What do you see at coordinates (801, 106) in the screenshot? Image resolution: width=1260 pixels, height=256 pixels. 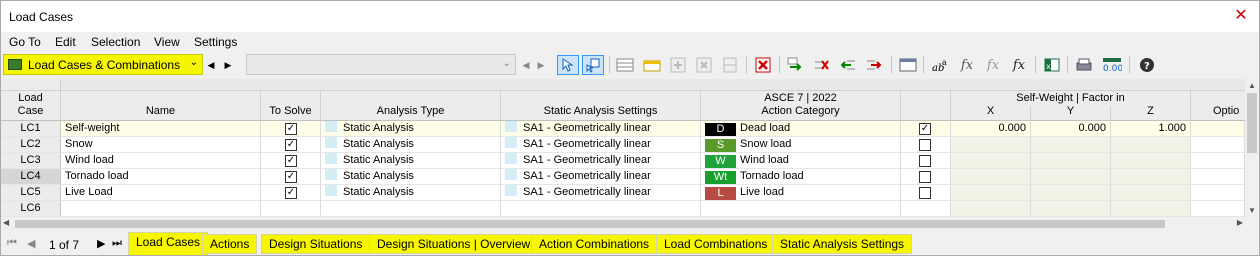 I see `col-header-action-category: ASCE 7 | 2022 Action Category` at bounding box center [801, 106].